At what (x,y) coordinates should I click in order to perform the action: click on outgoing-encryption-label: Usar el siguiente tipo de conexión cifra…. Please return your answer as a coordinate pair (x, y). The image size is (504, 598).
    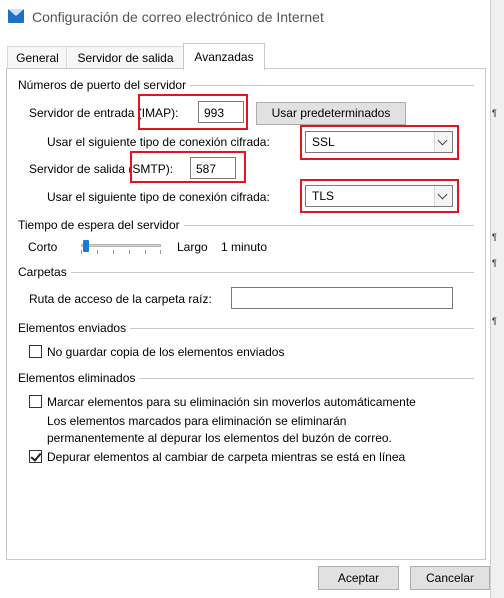
    Looking at the image, I should click on (158, 197).